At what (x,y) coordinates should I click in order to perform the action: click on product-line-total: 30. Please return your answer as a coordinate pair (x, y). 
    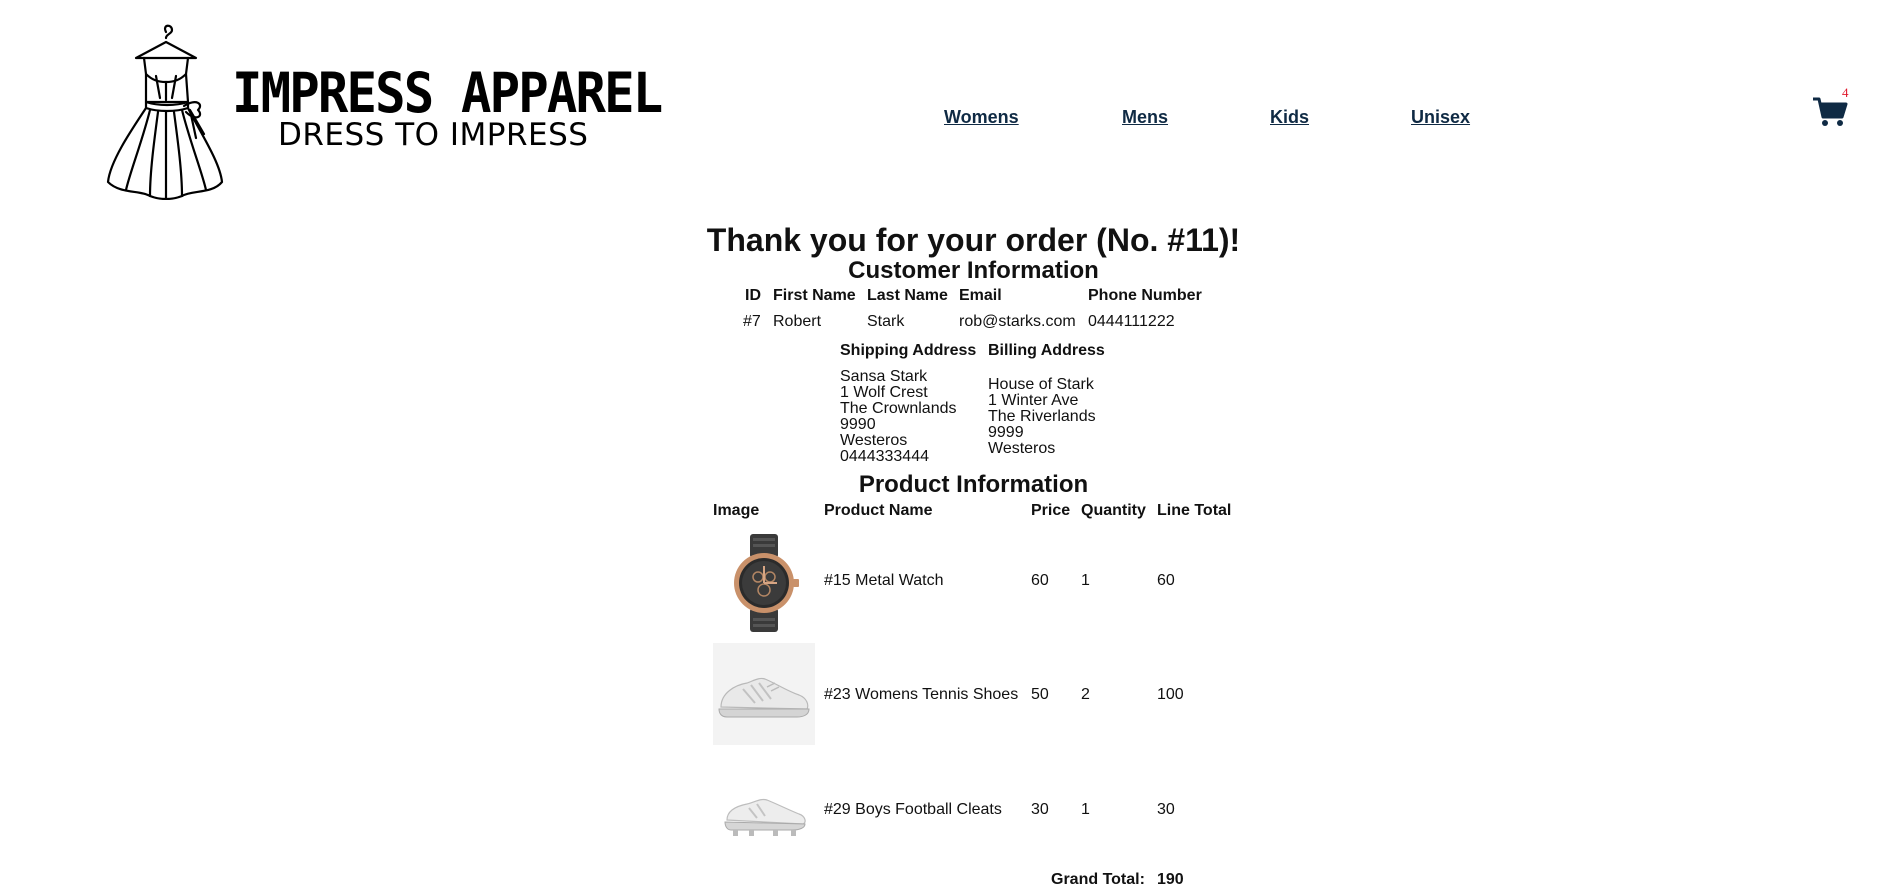
    Looking at the image, I should click on (1166, 809).